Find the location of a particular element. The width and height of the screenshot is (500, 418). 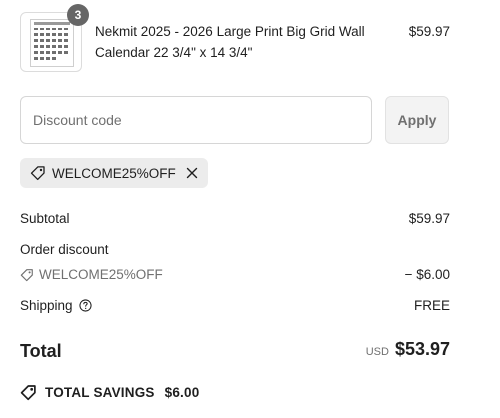

total-savings-label: TOTAL SAVINGS is located at coordinates (100, 392).